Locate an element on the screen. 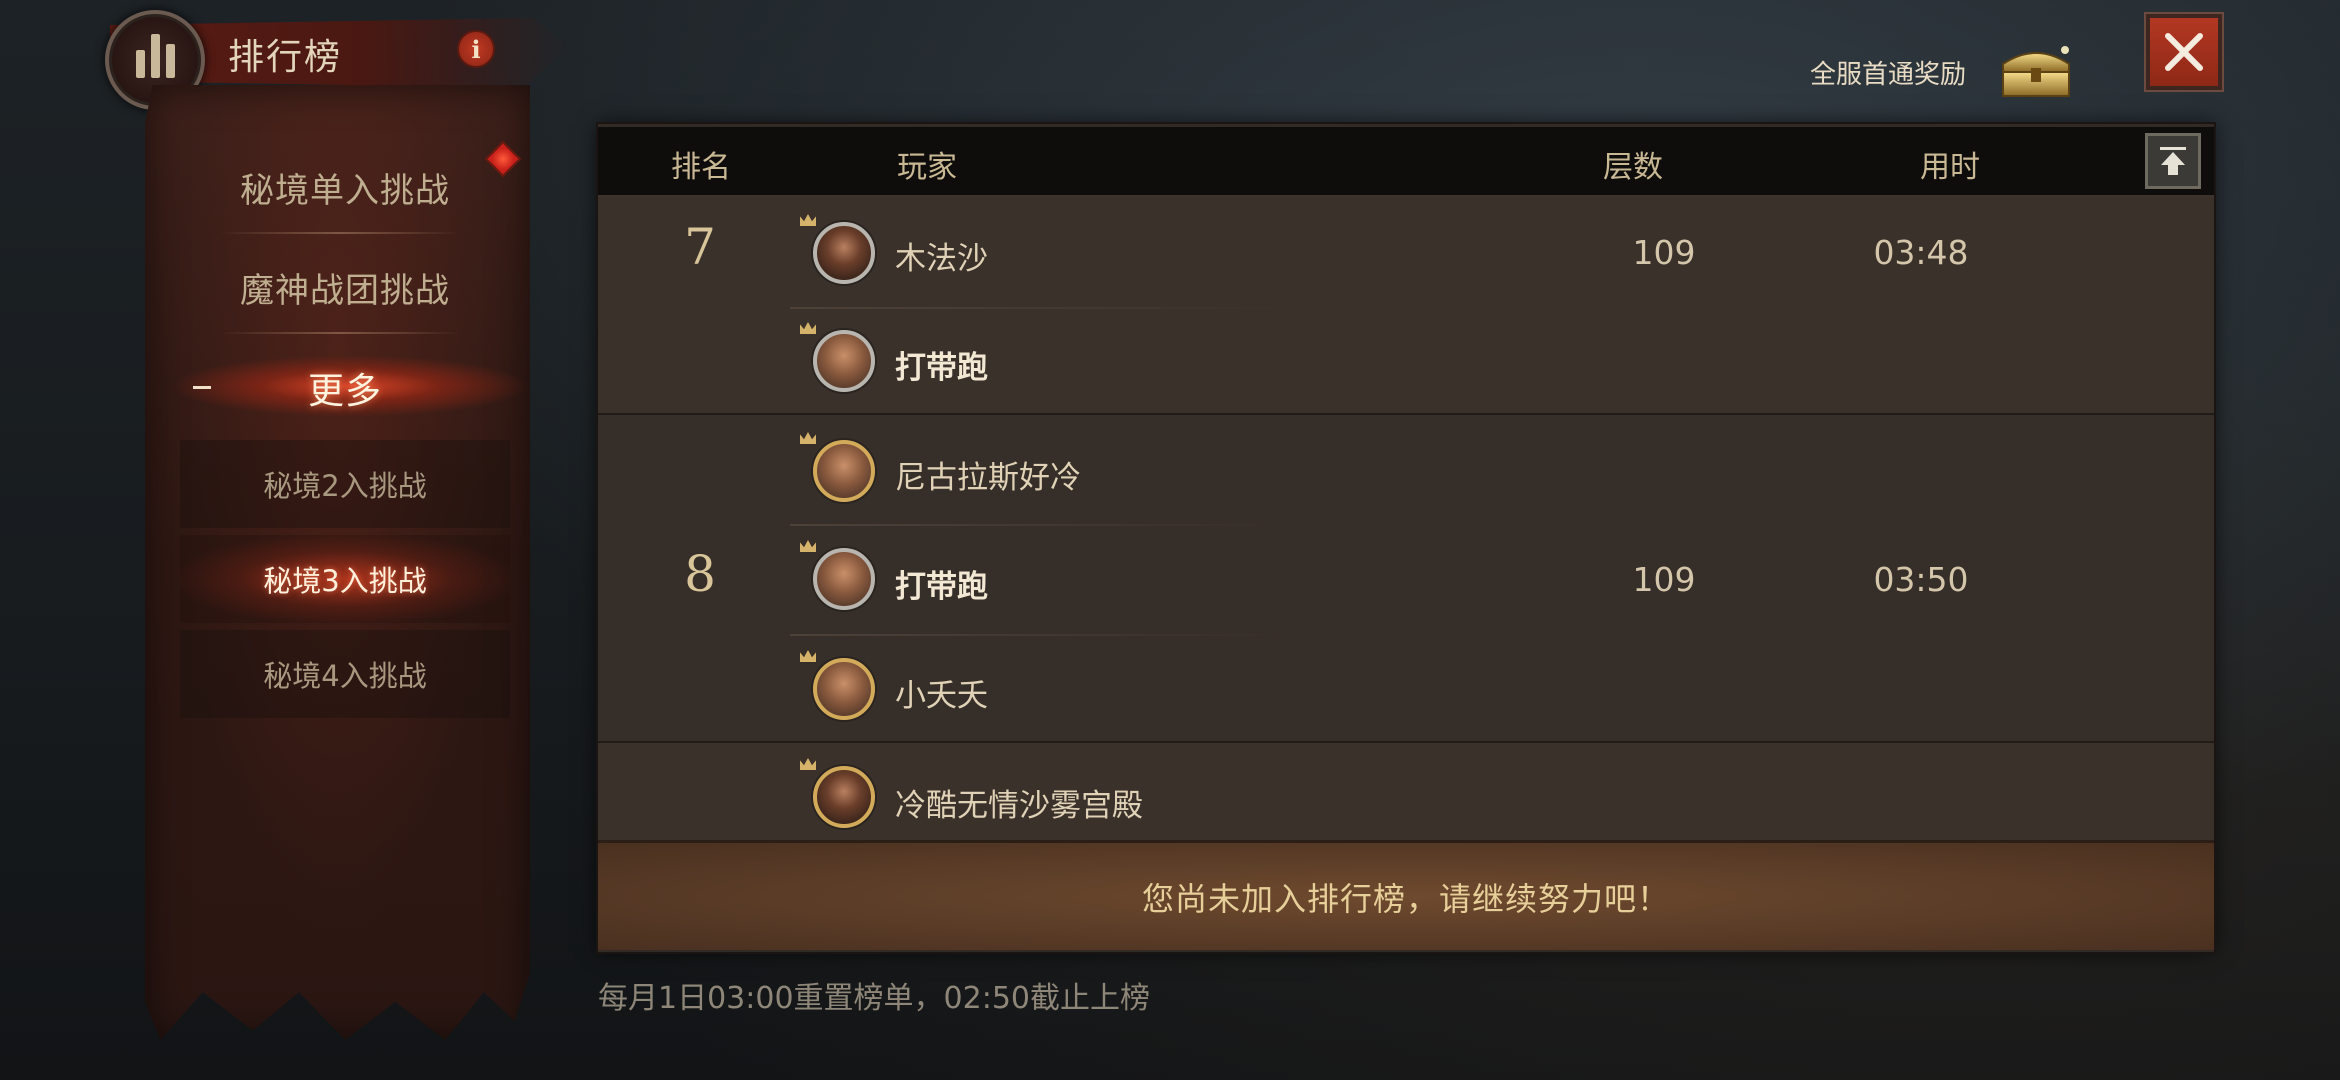  reset-schedule-note: 每月1日03:00重置榜单，02:50截止上榜 is located at coordinates (874, 998).